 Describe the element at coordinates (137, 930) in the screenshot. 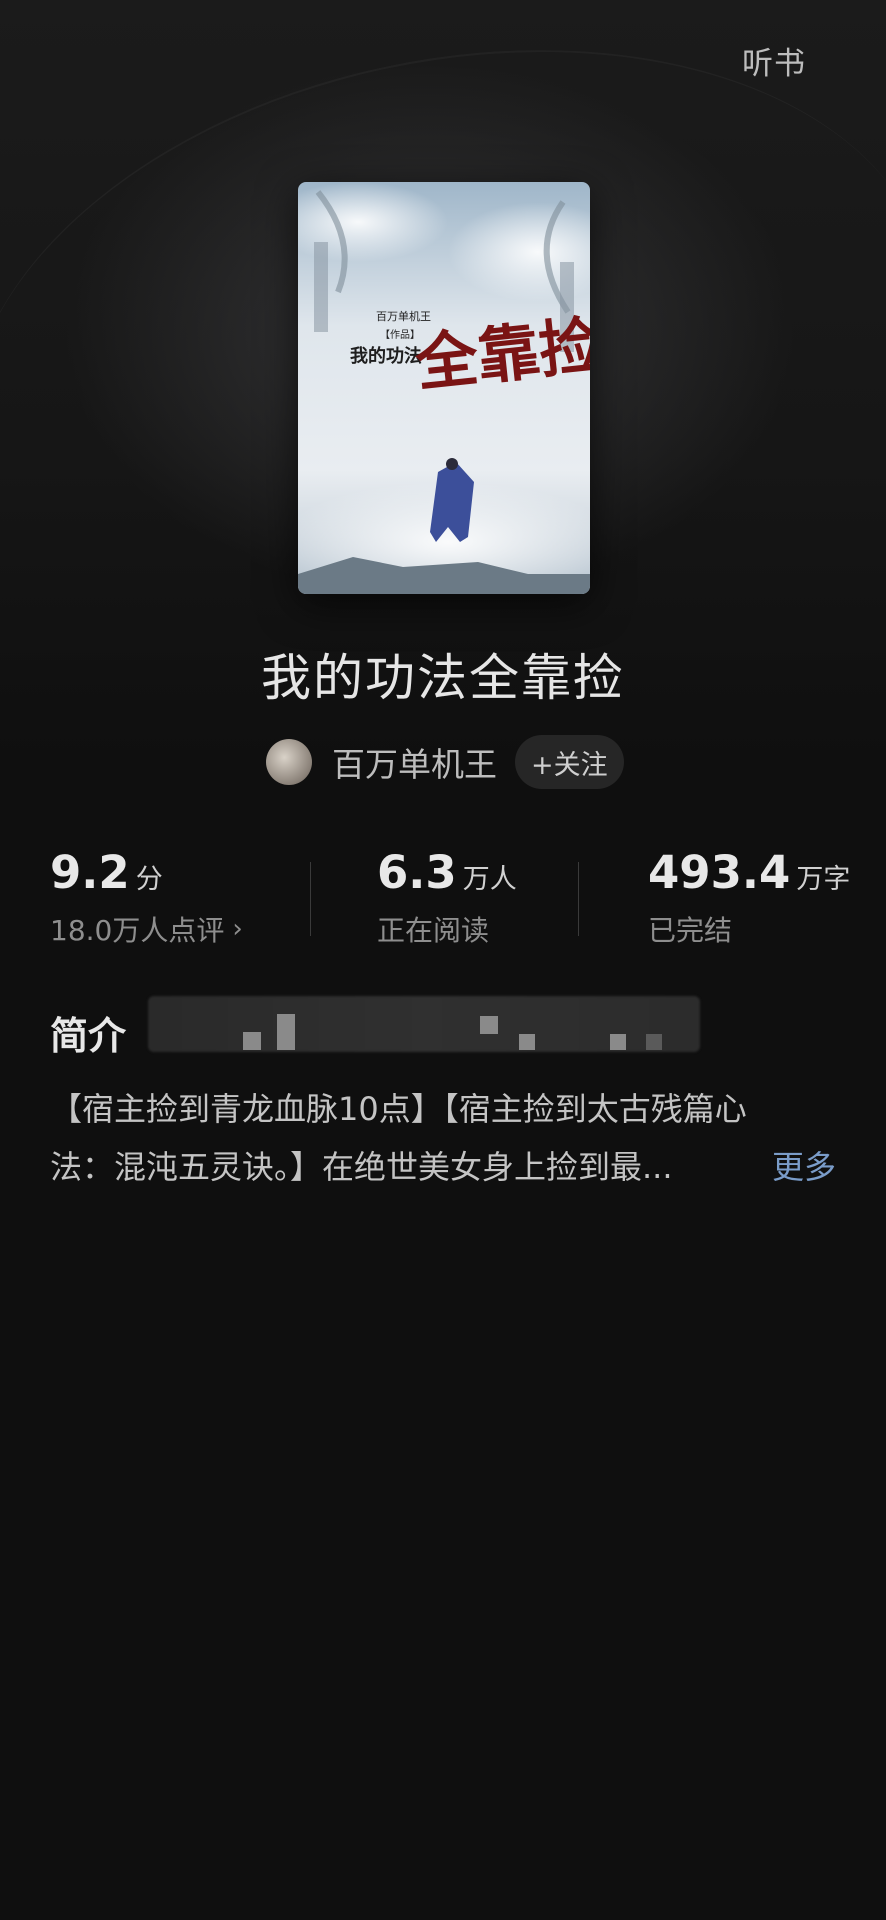

I see `rating-count: 18.0万人点评` at that location.